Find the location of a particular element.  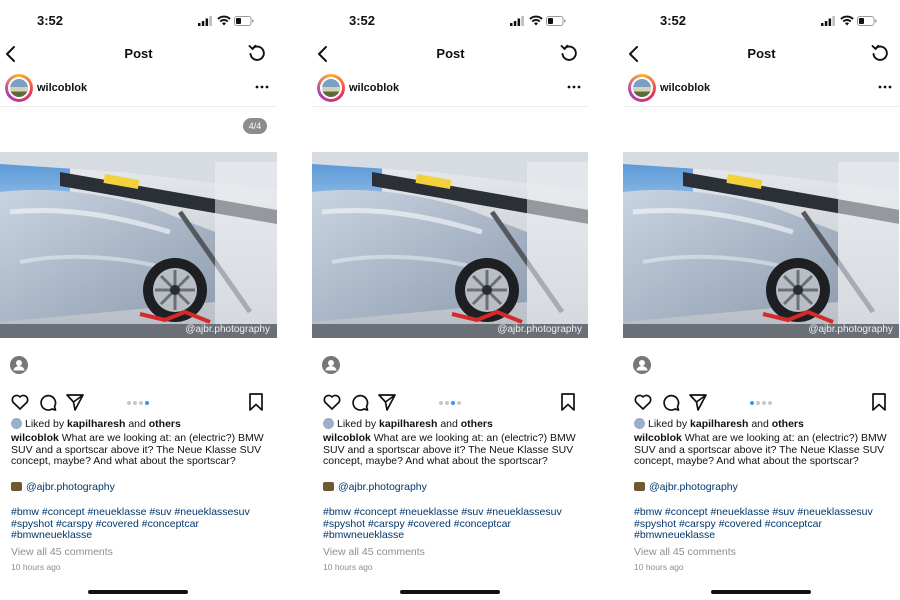

status-bar: 3:52 is located at coordinates (138, 21).